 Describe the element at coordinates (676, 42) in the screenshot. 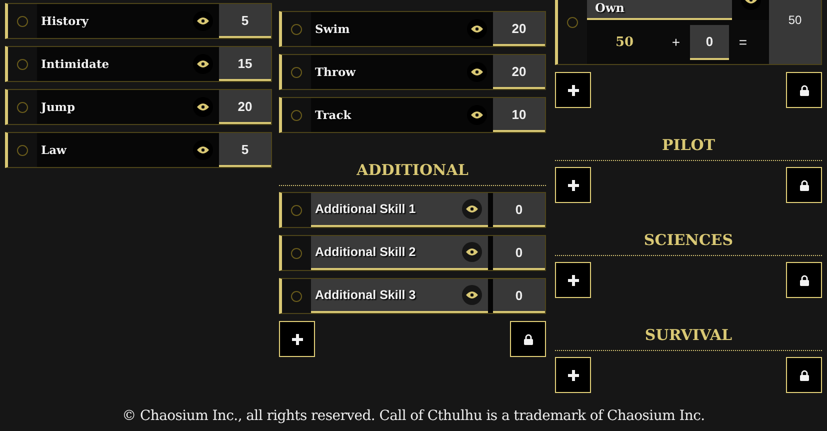

I see `plus-sign: +` at that location.